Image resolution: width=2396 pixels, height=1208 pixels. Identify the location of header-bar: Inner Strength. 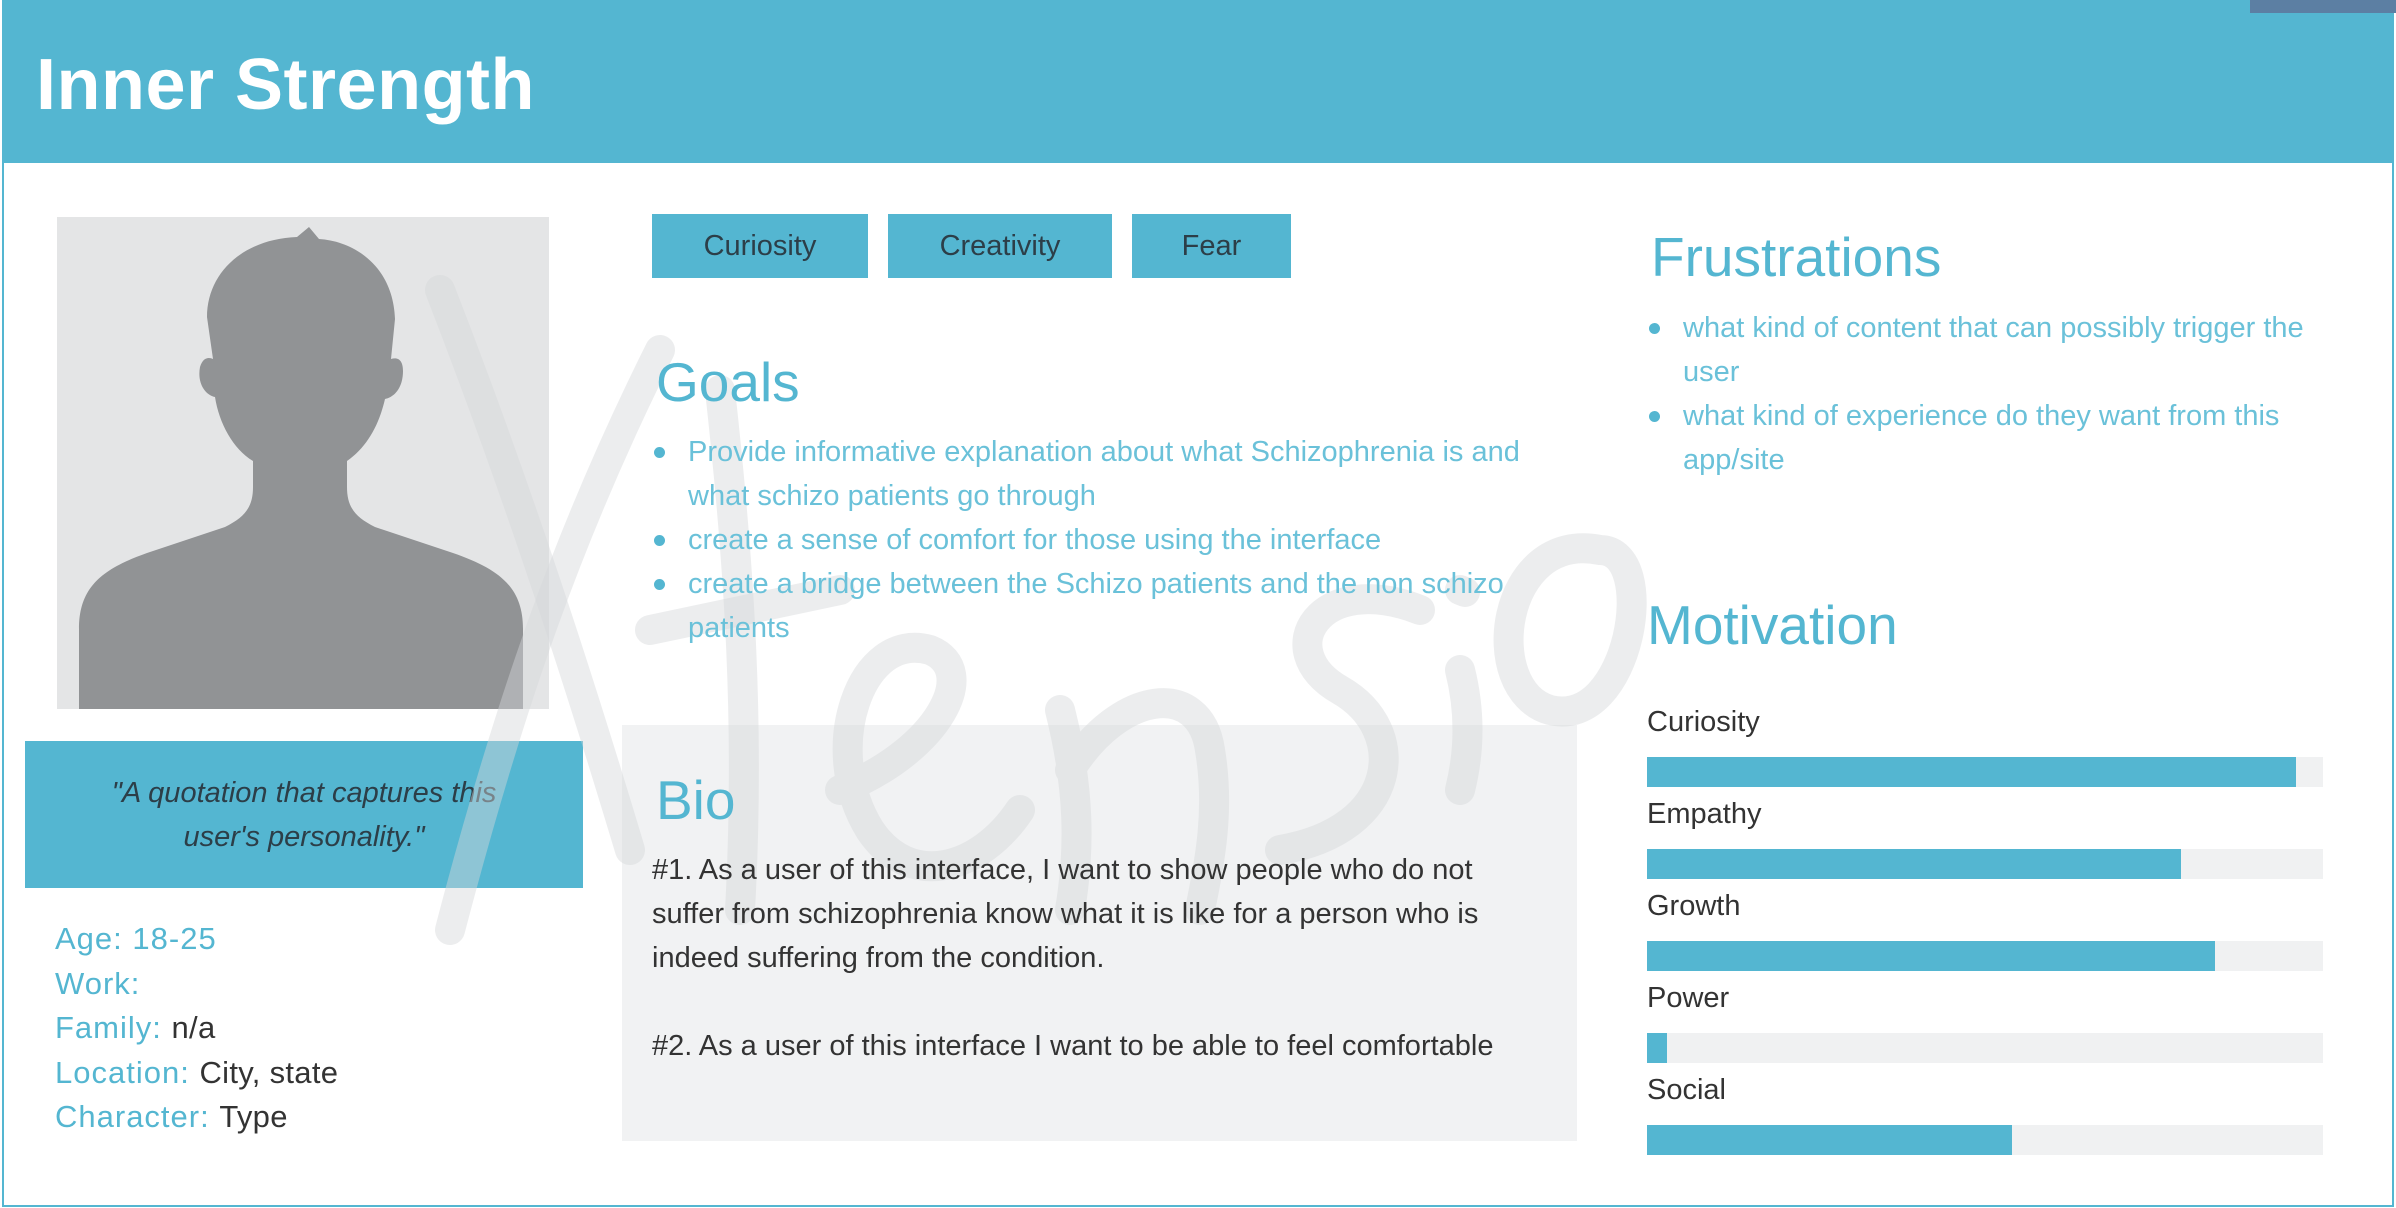
(1198, 81).